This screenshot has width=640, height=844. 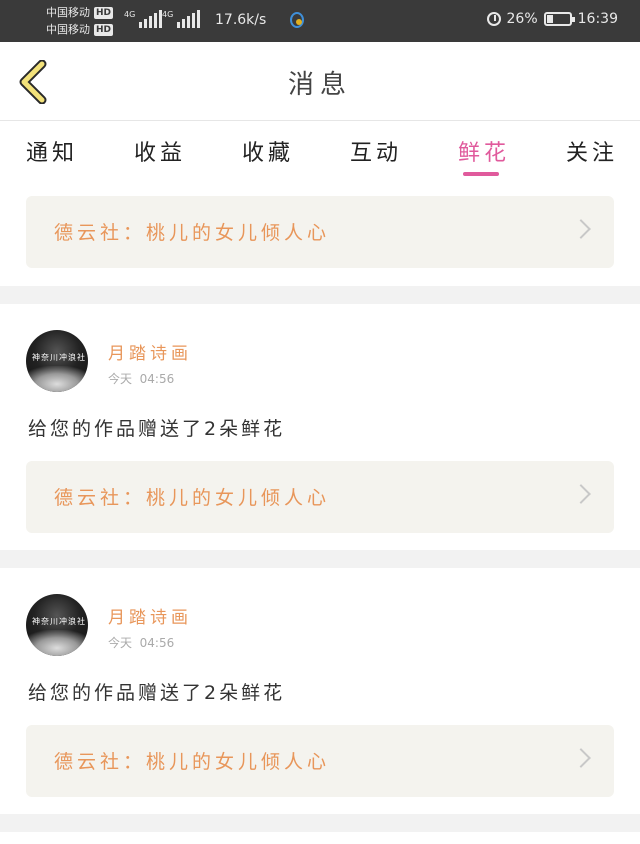 I want to click on page-title: 消息, so click(x=319, y=85).